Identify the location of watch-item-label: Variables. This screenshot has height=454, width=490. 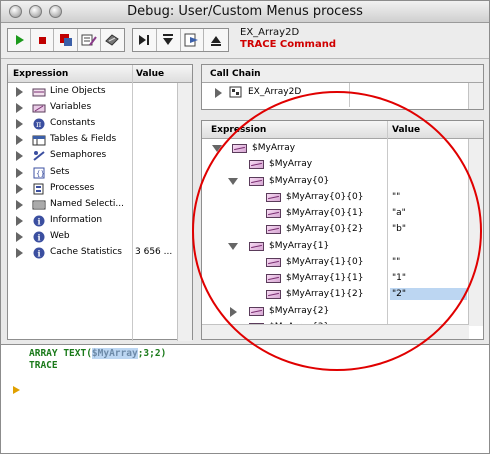
(71, 107).